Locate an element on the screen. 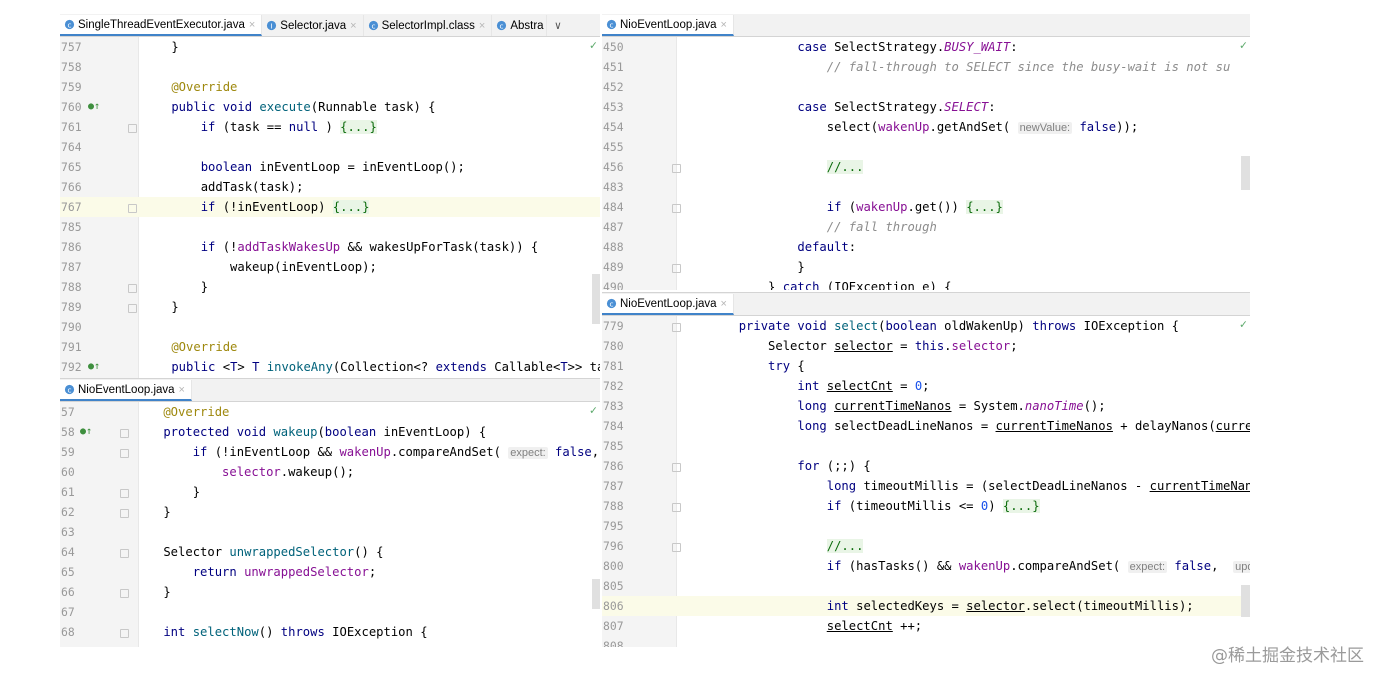  code-line: 807 selectCnt ++; is located at coordinates (926, 626).